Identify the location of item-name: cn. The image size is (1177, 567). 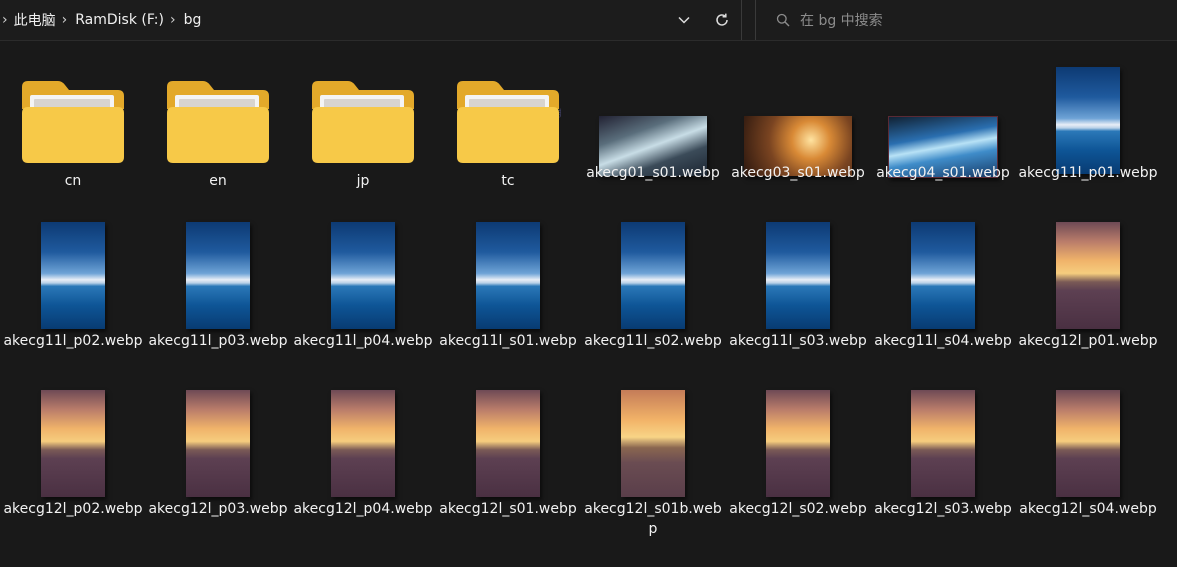
(73, 181).